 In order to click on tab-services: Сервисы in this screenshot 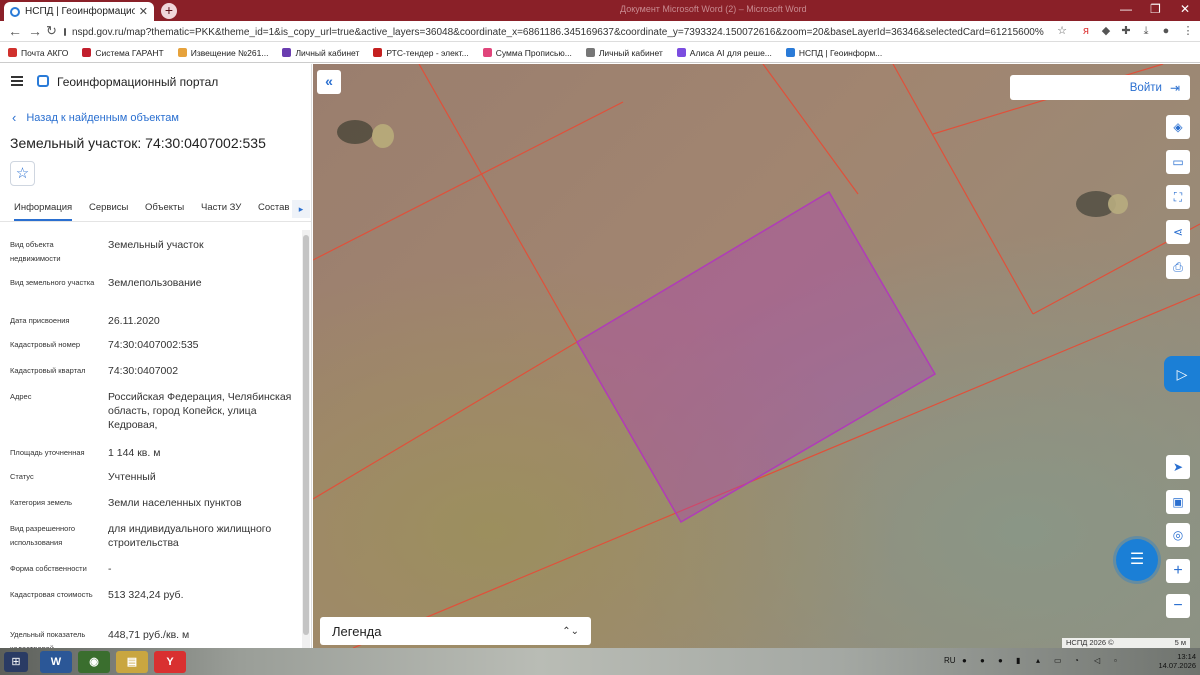, I will do `click(108, 207)`.